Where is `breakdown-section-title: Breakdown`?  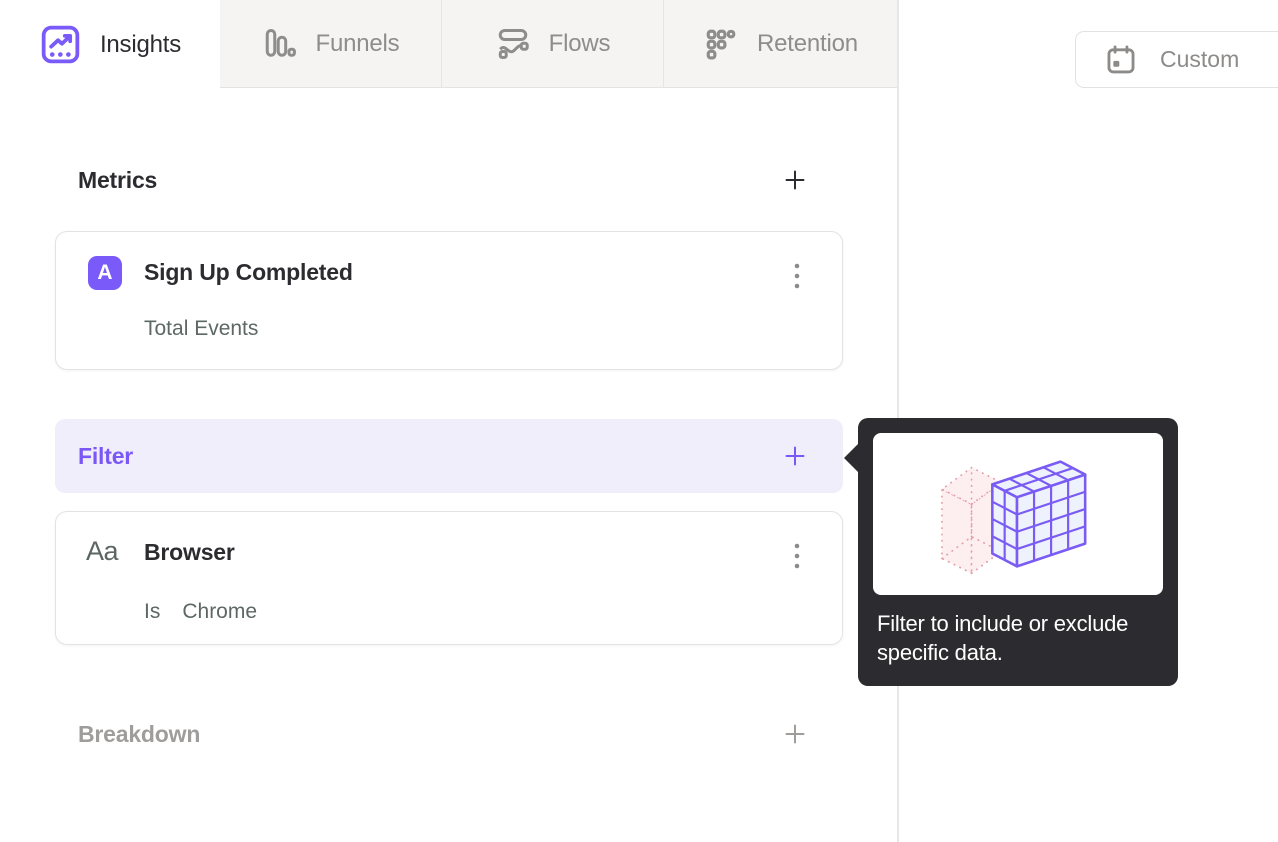 breakdown-section-title: Breakdown is located at coordinates (139, 733).